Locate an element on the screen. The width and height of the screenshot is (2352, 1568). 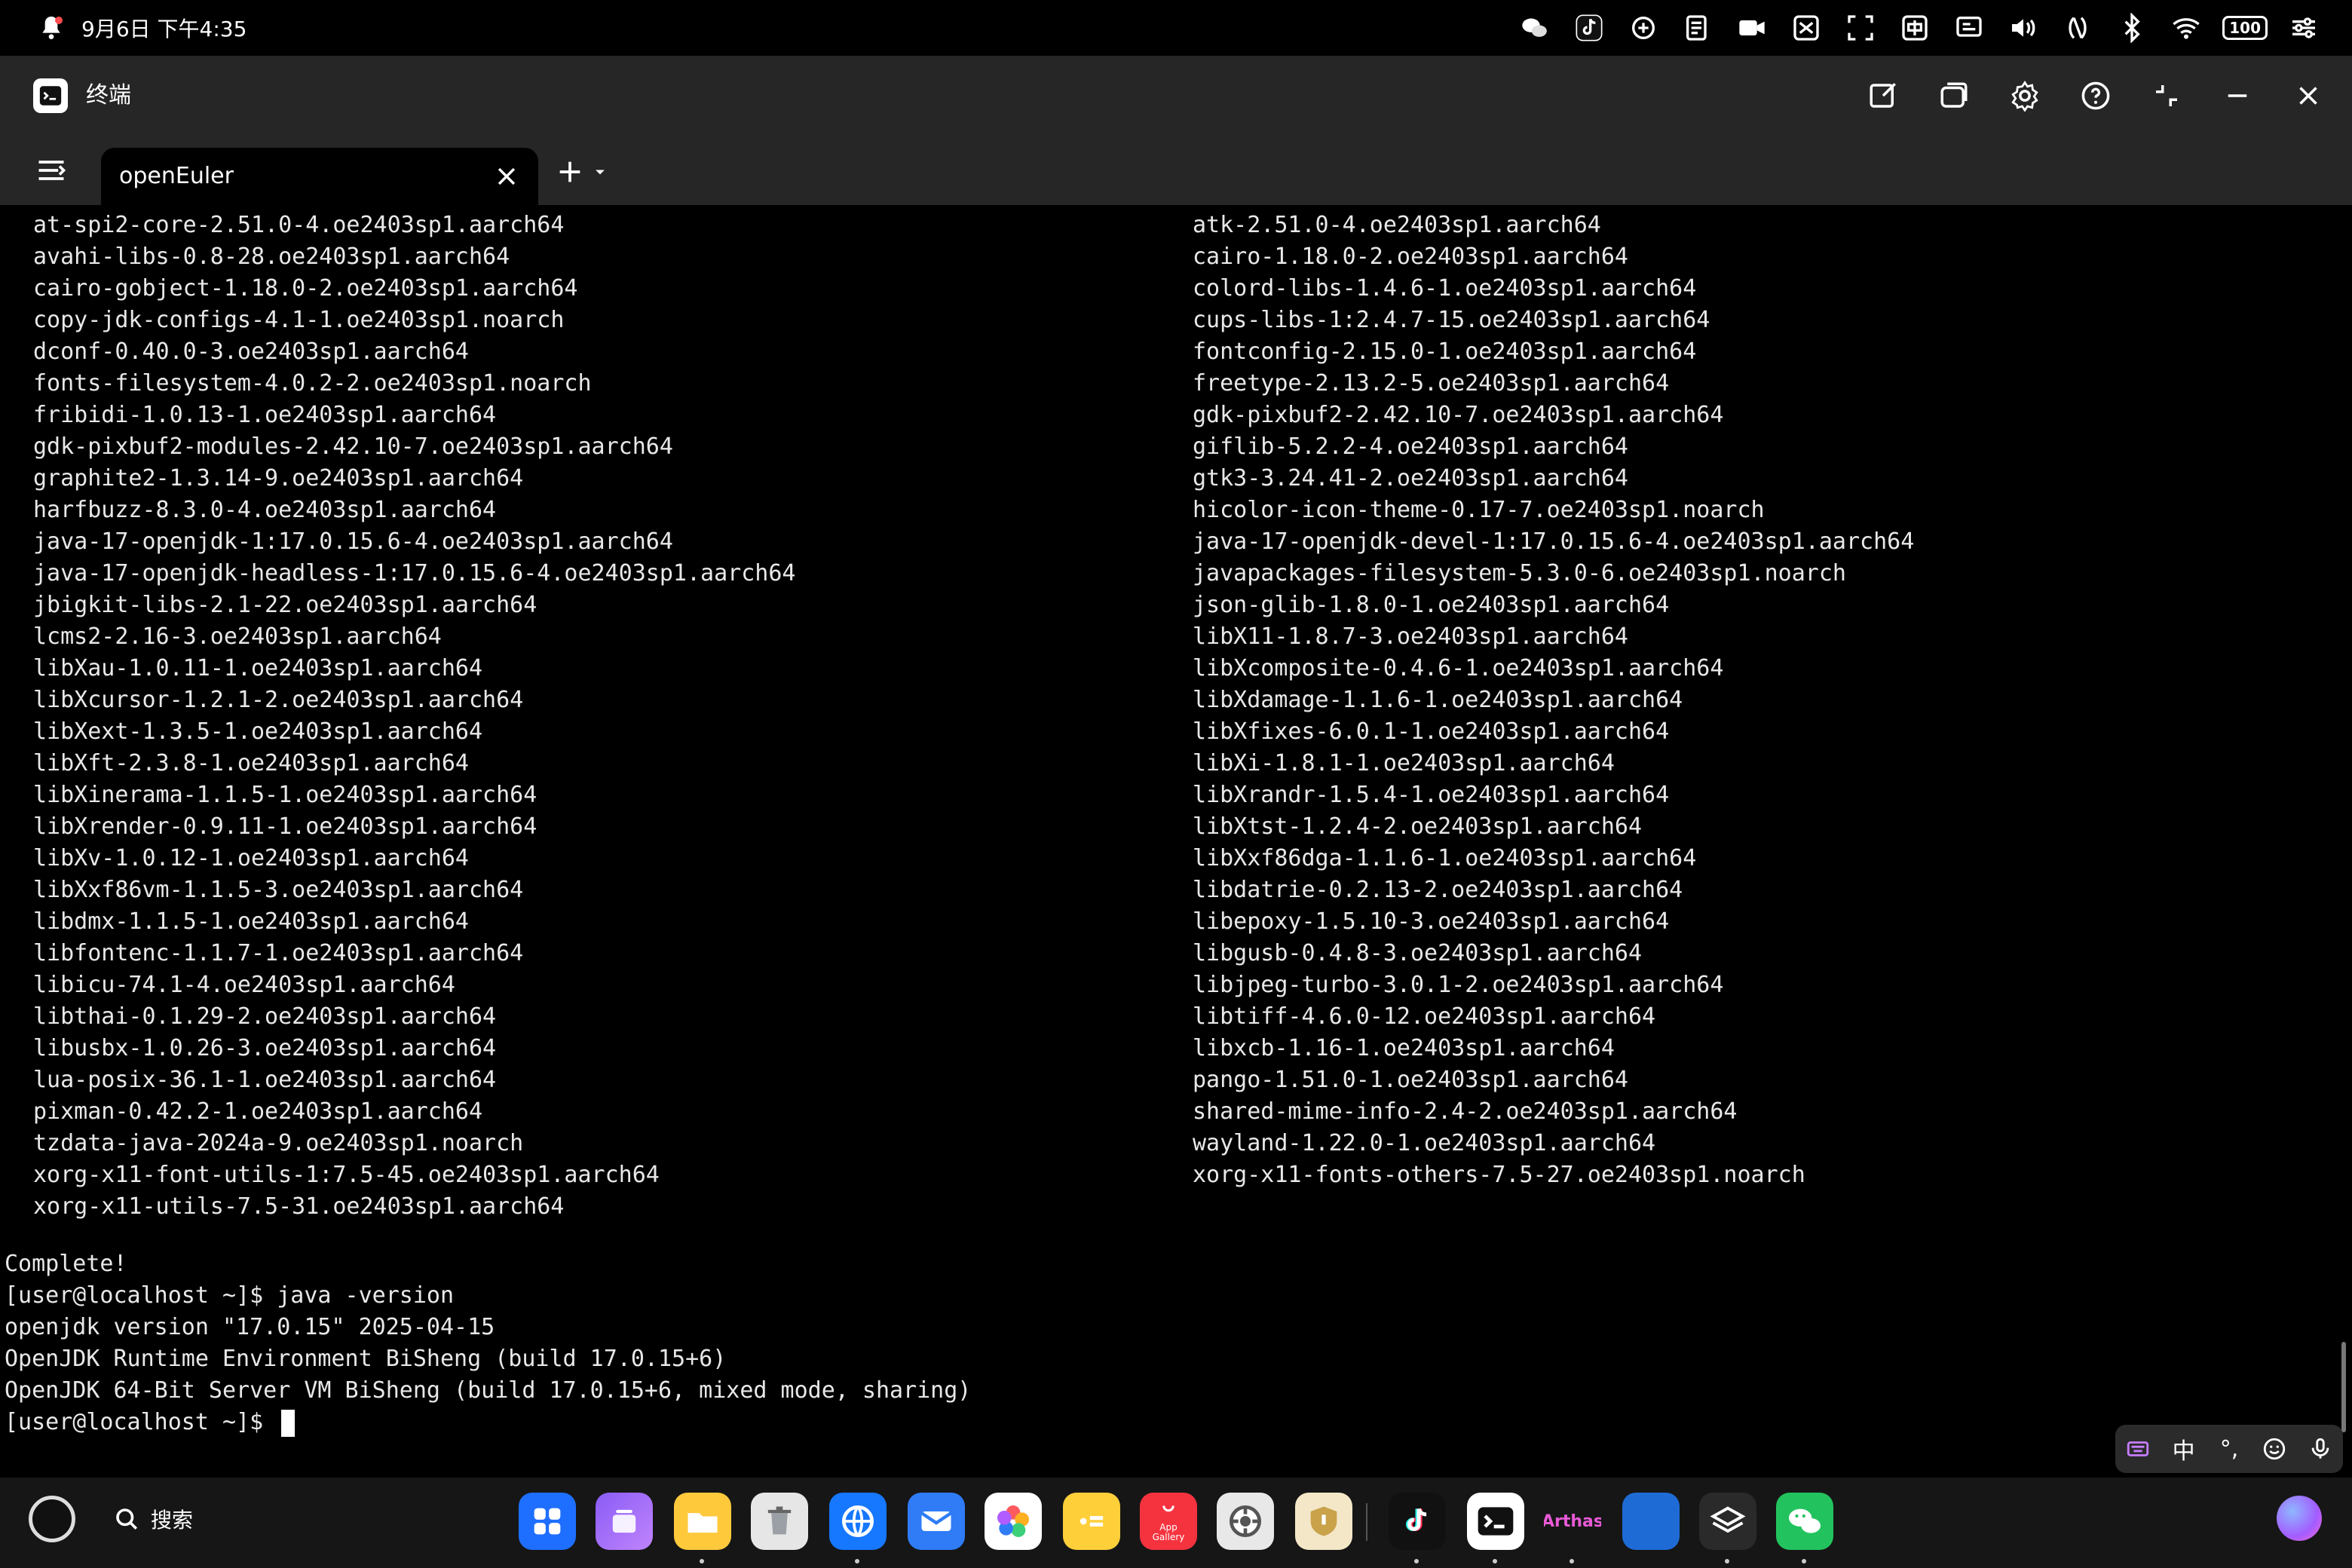
control-center-icon is located at coordinates (2304, 28).